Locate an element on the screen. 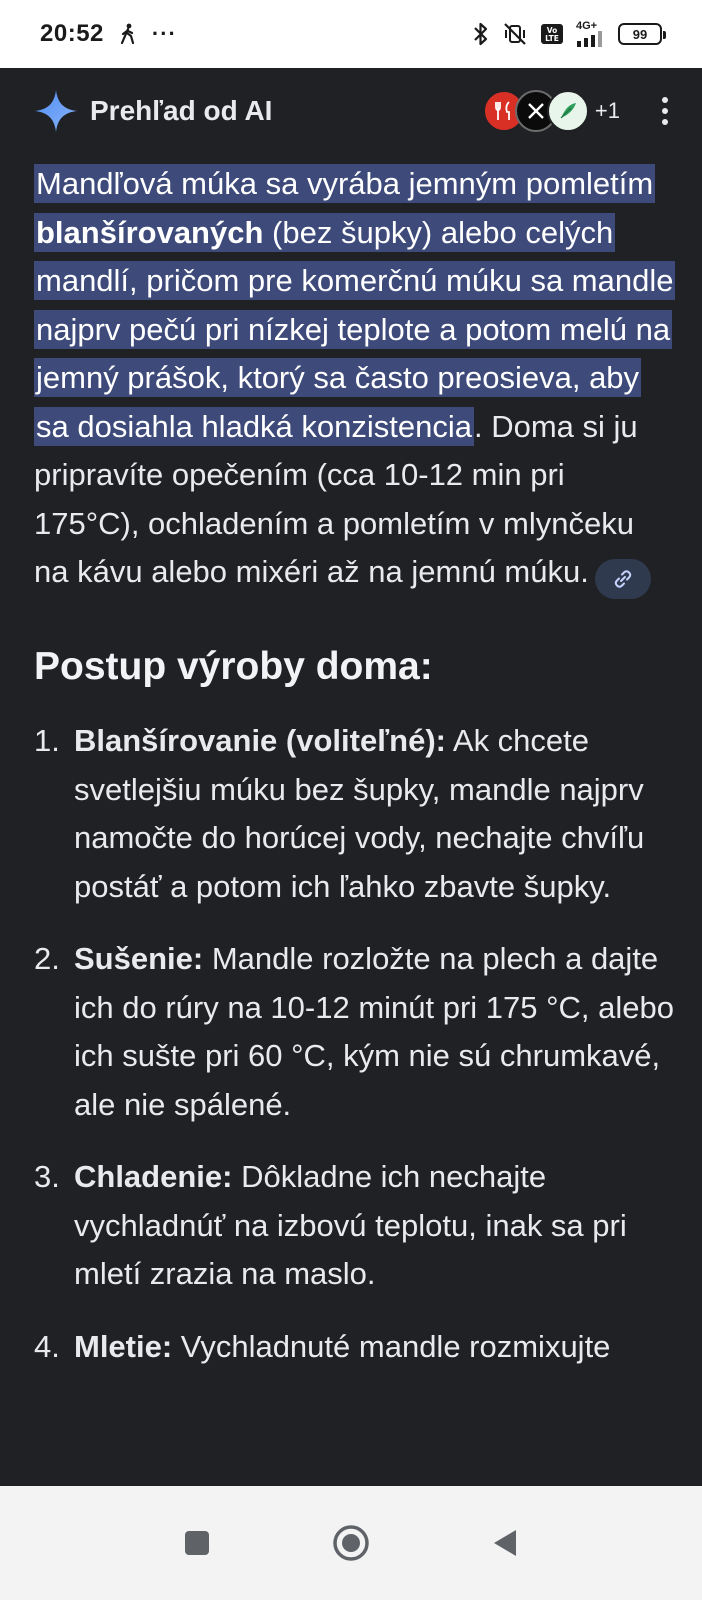  step-body: Mletie: Vychladnuté mandle rozmixujte is located at coordinates (374, 1347).